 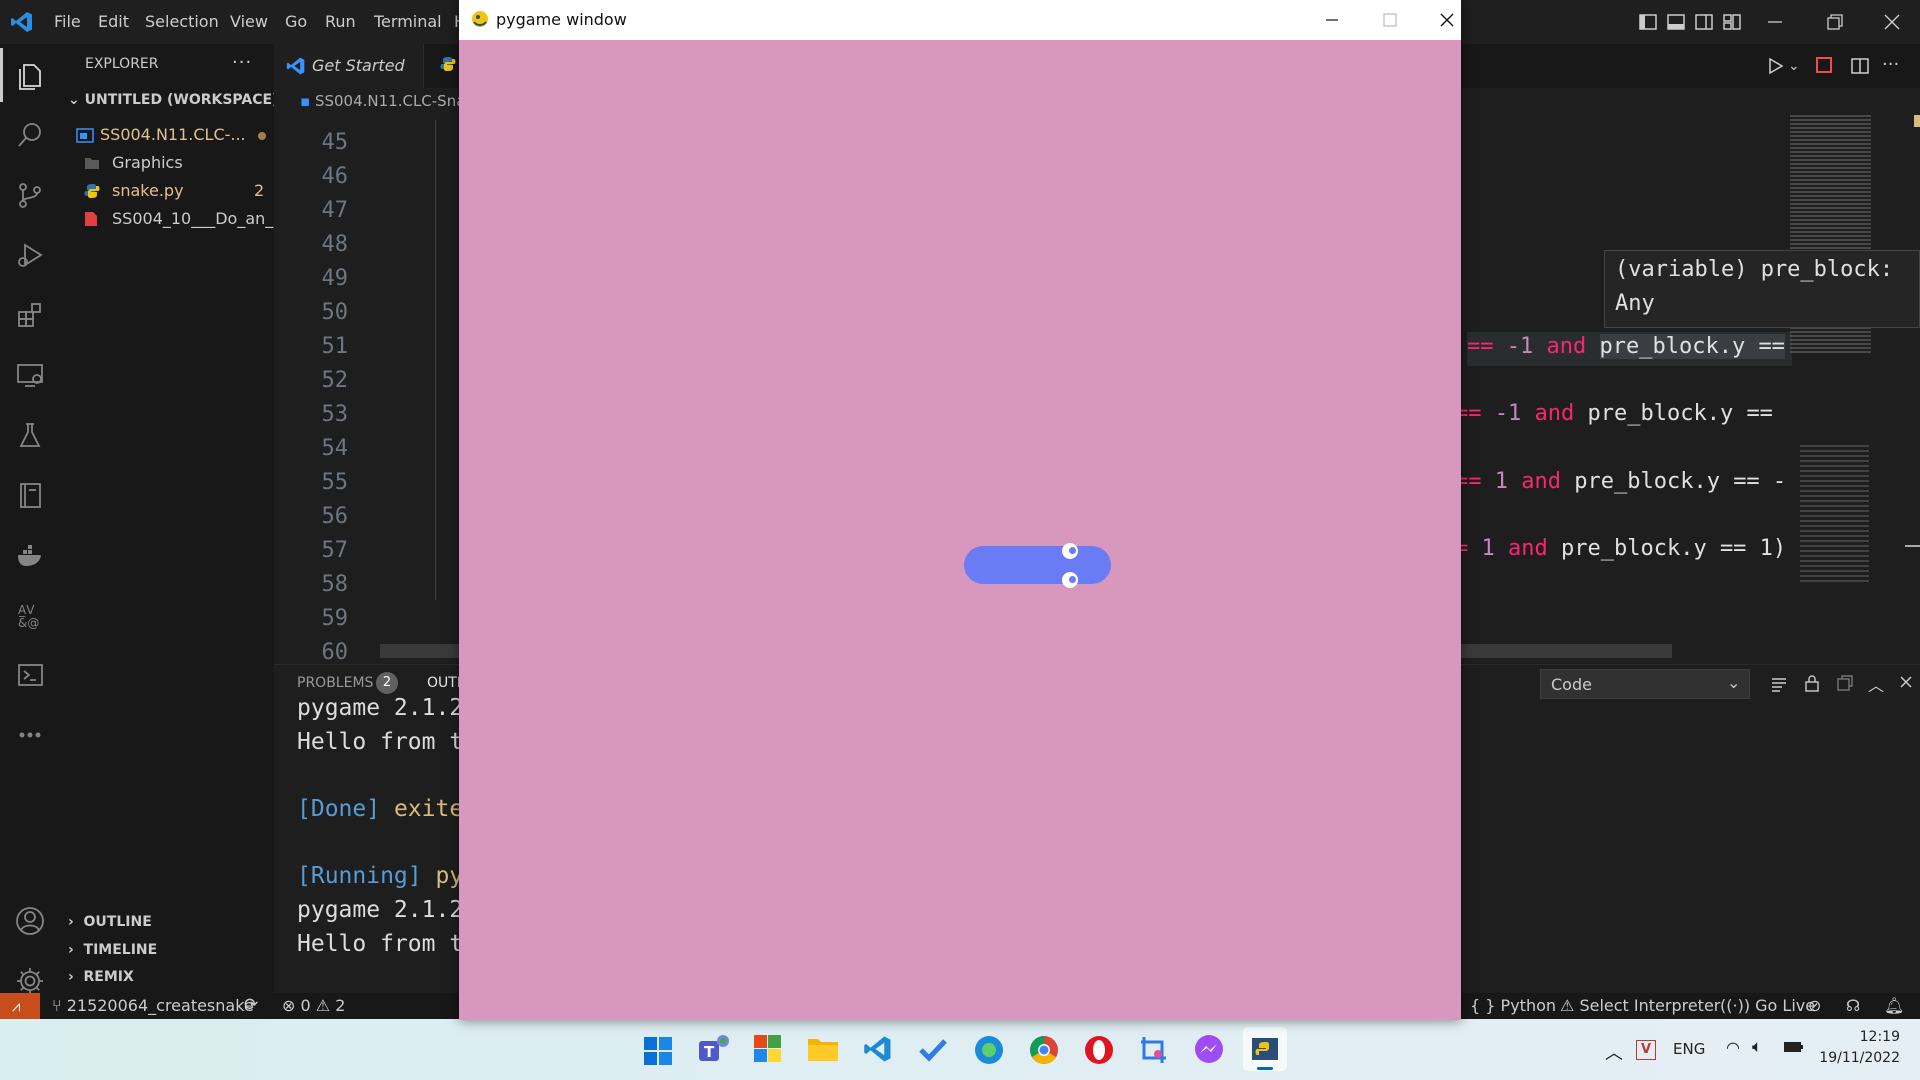 What do you see at coordinates (179, 192) in the screenshot?
I see `file-row-snake: snake.py 2` at bounding box center [179, 192].